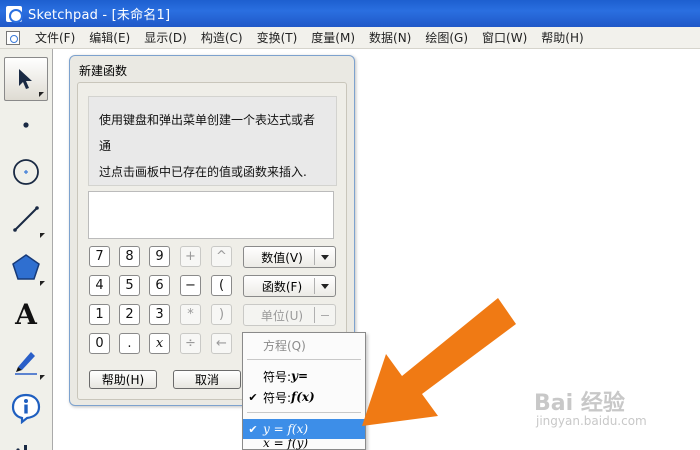 This screenshot has width=700, height=450. What do you see at coordinates (190, 314) in the screenshot?
I see `key-multiply: *` at bounding box center [190, 314].